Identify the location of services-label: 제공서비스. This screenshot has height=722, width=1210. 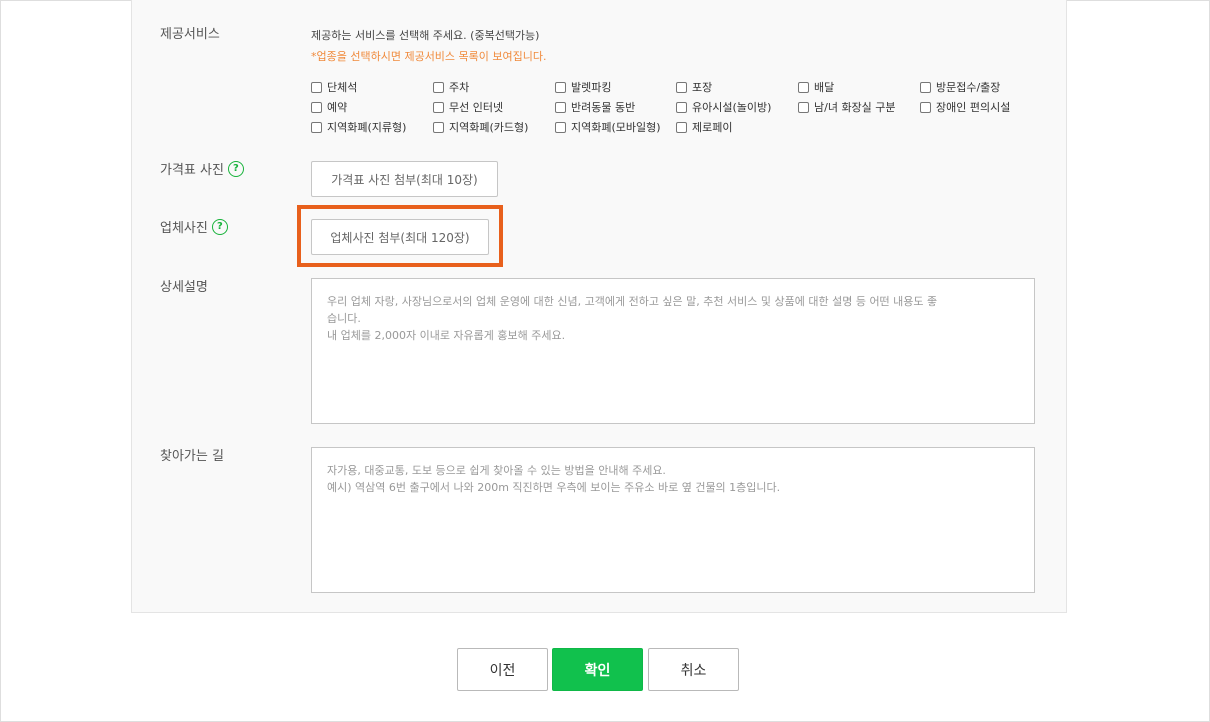
(190, 34).